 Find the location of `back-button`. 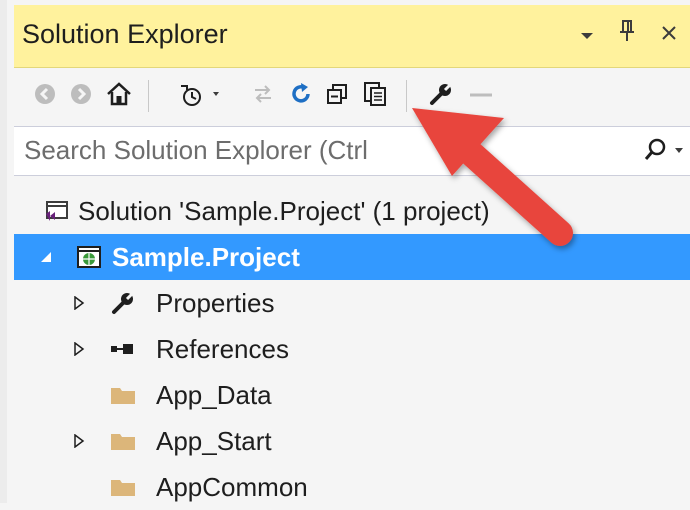

back-button is located at coordinates (45, 96).